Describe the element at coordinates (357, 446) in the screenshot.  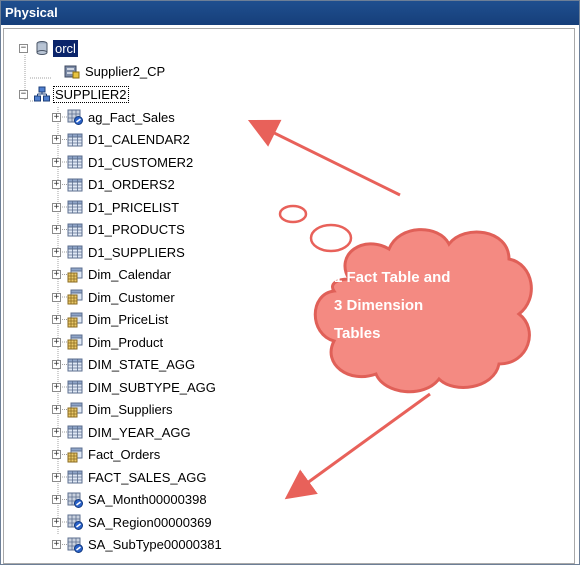
I see `arrow-to-aggregate-tables` at that location.